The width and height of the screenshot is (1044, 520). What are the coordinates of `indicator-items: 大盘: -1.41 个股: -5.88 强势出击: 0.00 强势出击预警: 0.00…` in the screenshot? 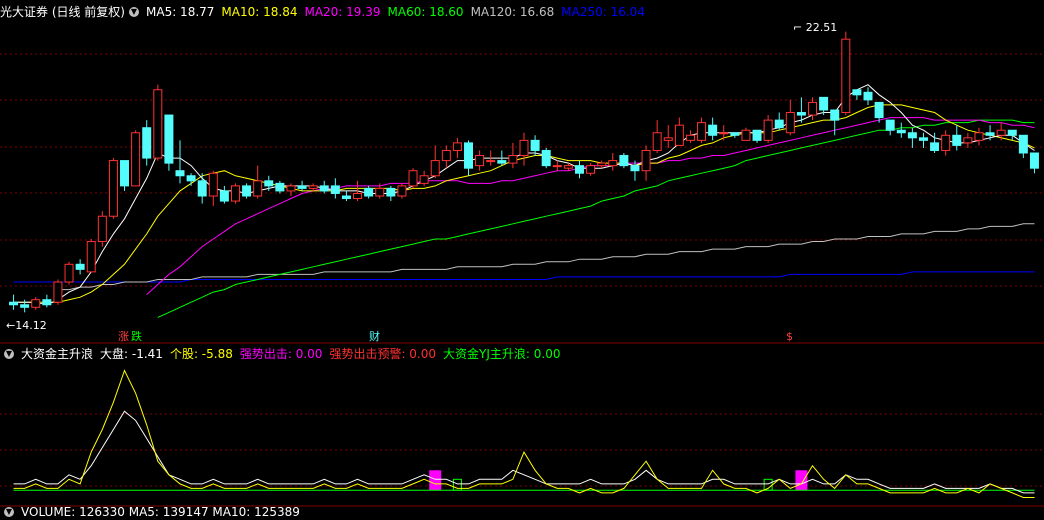 It's located at (333, 354).